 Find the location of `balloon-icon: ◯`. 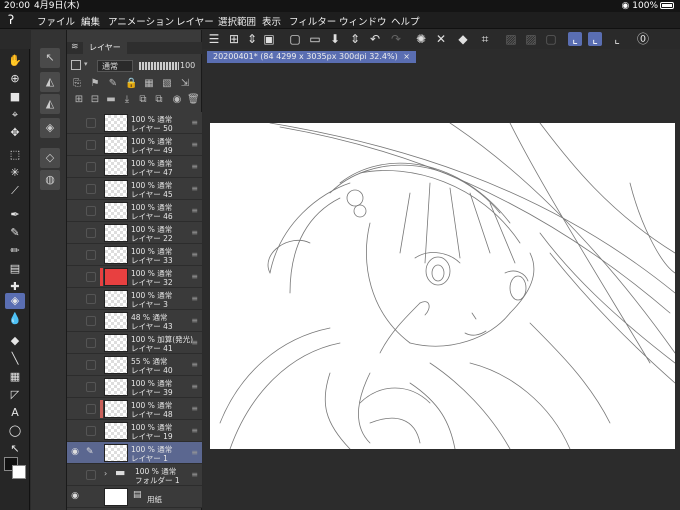

balloon-icon: ◯ is located at coordinates (15, 431).